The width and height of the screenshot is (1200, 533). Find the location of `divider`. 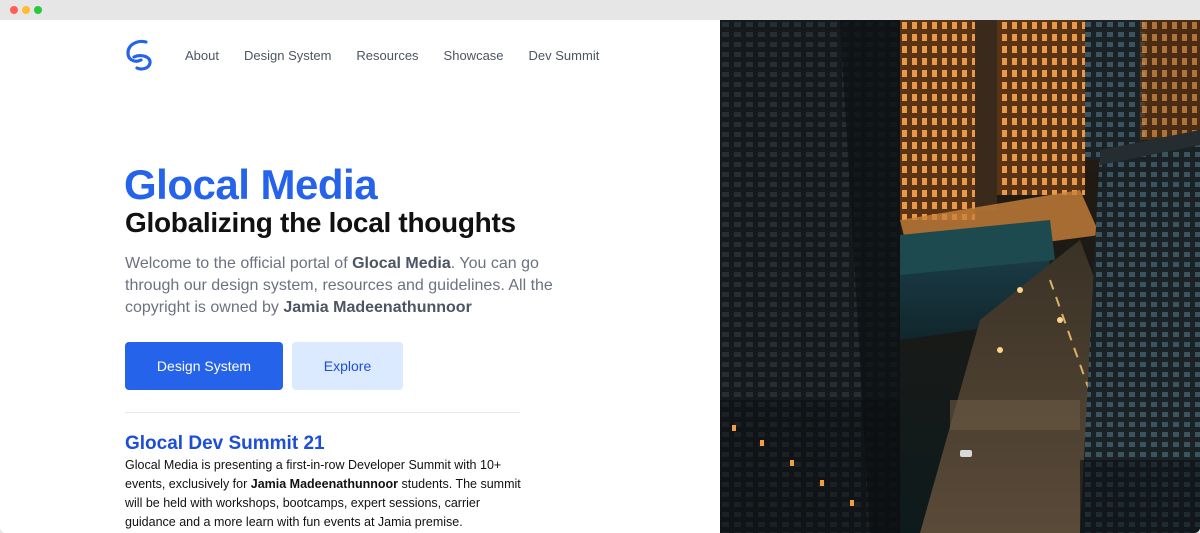

divider is located at coordinates (322, 412).